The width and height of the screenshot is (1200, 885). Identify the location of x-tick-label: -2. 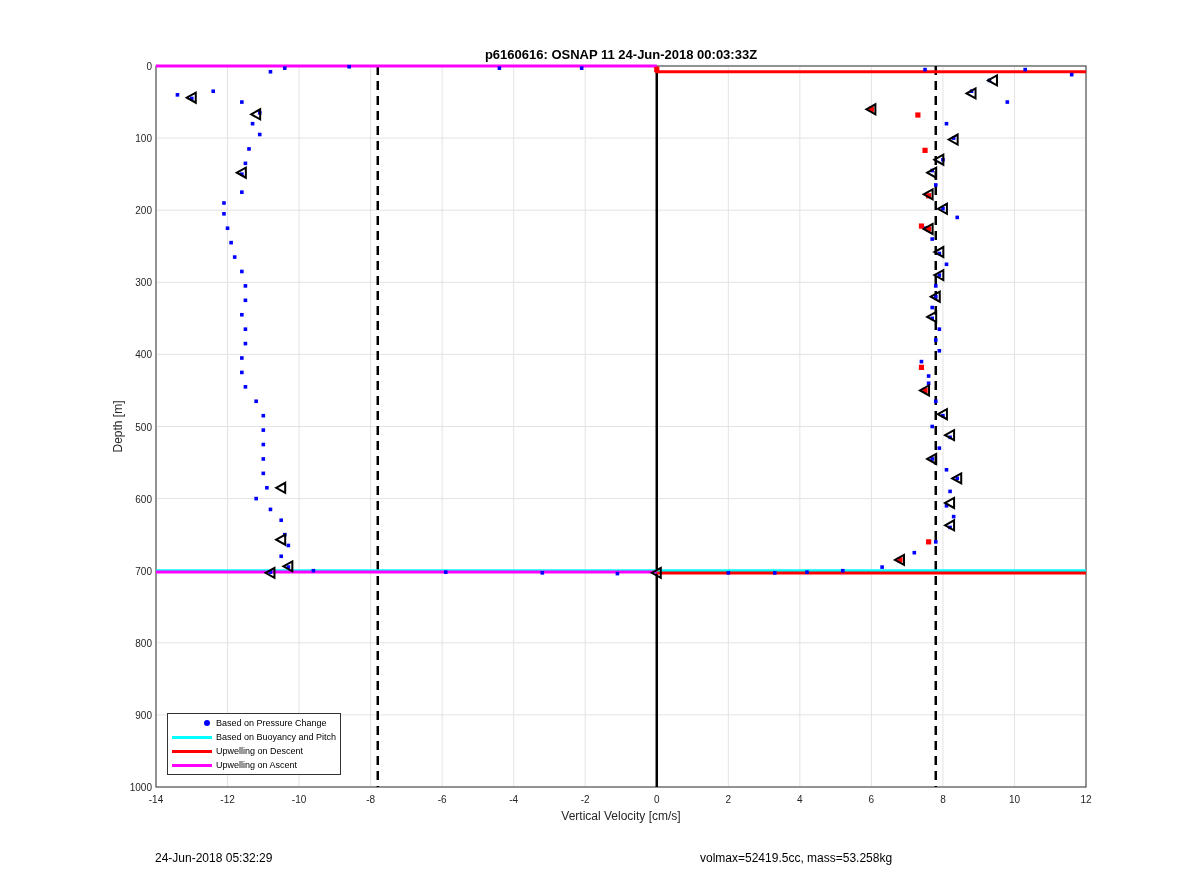
(585, 799).